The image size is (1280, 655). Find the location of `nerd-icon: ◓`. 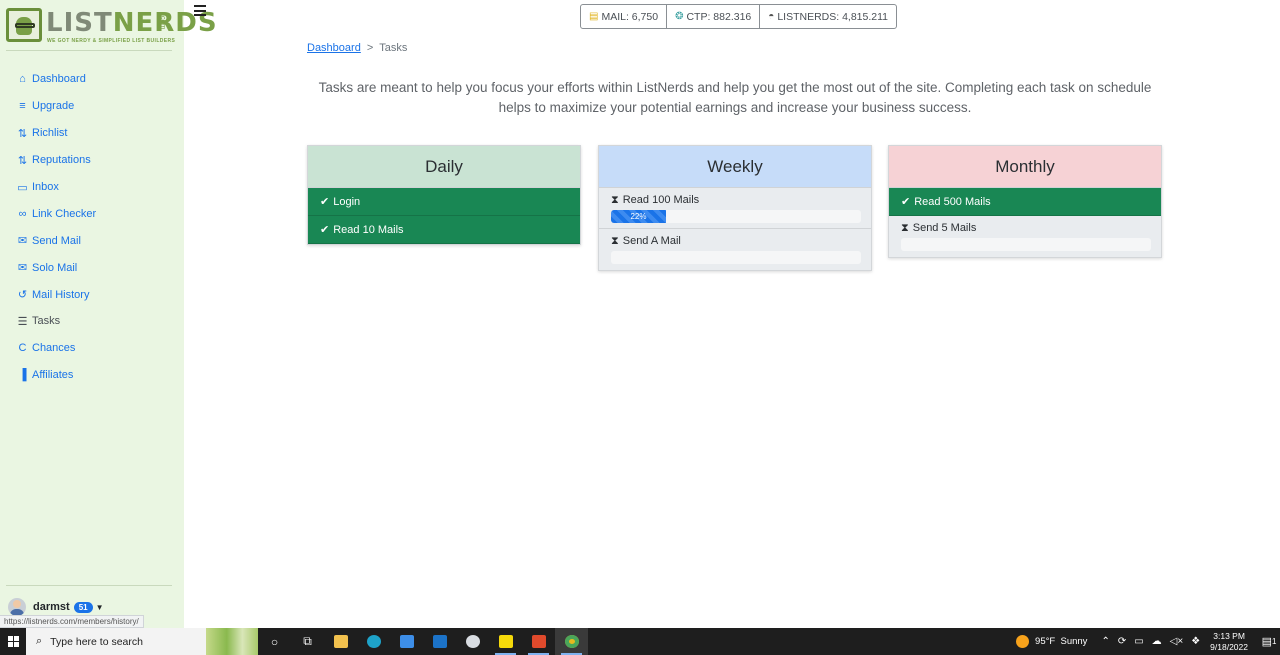

nerd-icon: ◓ is located at coordinates (771, 16).